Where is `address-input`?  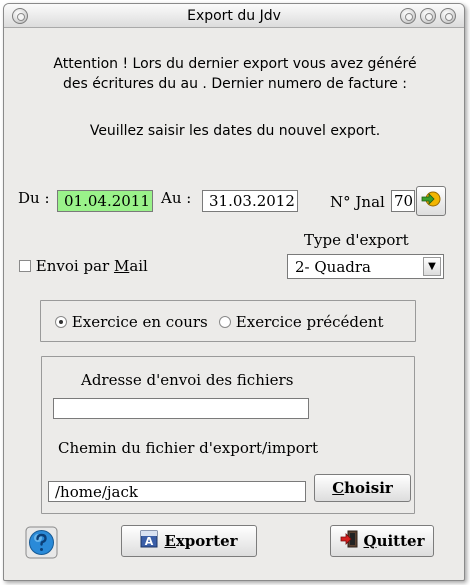 address-input is located at coordinates (181, 408).